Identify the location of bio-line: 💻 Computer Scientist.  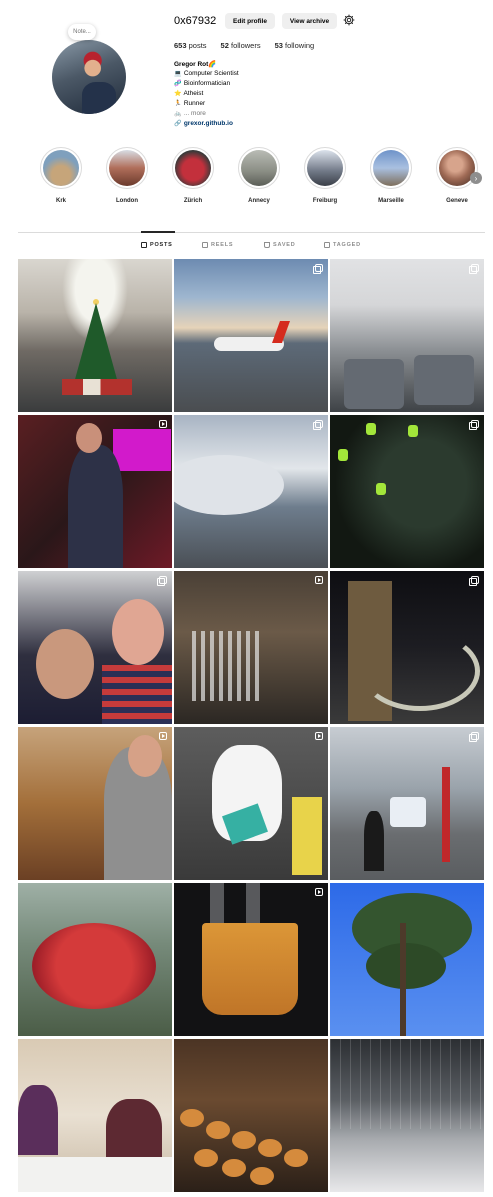
(206, 74).